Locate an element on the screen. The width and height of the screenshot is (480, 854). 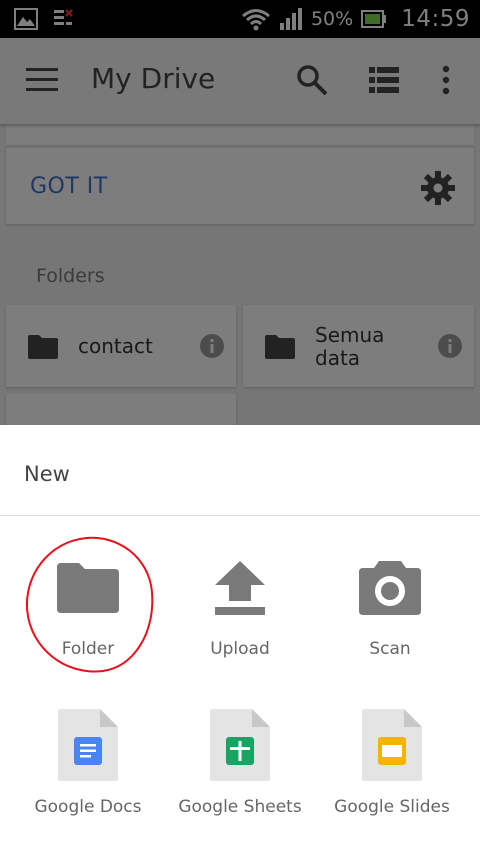
upload-option: Upload is located at coordinates (240, 605).